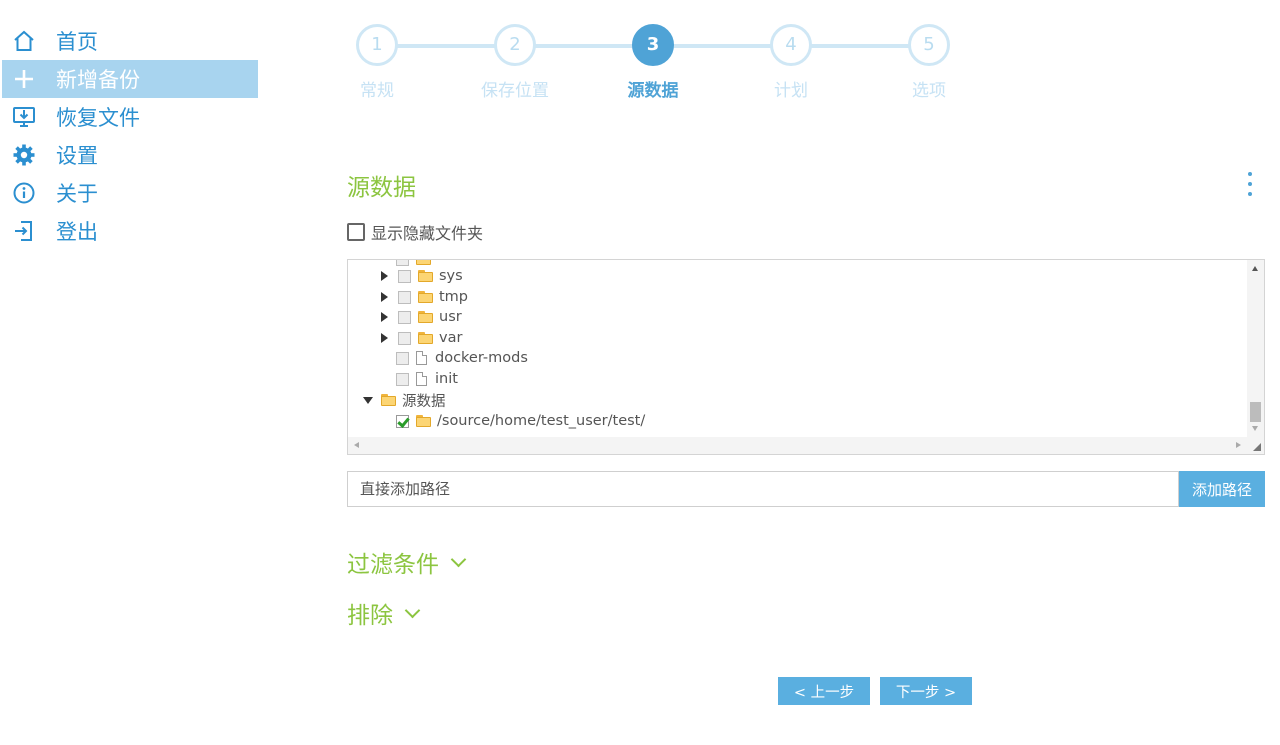 The height and width of the screenshot is (745, 1280). Describe the element at coordinates (24, 231) in the screenshot. I see `logout-icon` at that location.